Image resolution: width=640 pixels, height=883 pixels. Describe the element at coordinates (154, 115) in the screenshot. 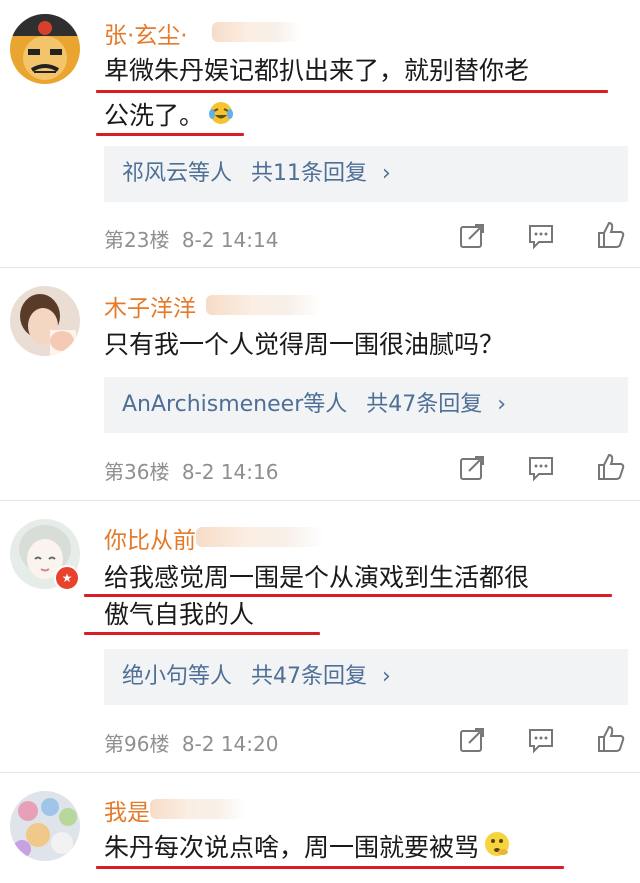

I see `comment-text: 公洗了。` at that location.